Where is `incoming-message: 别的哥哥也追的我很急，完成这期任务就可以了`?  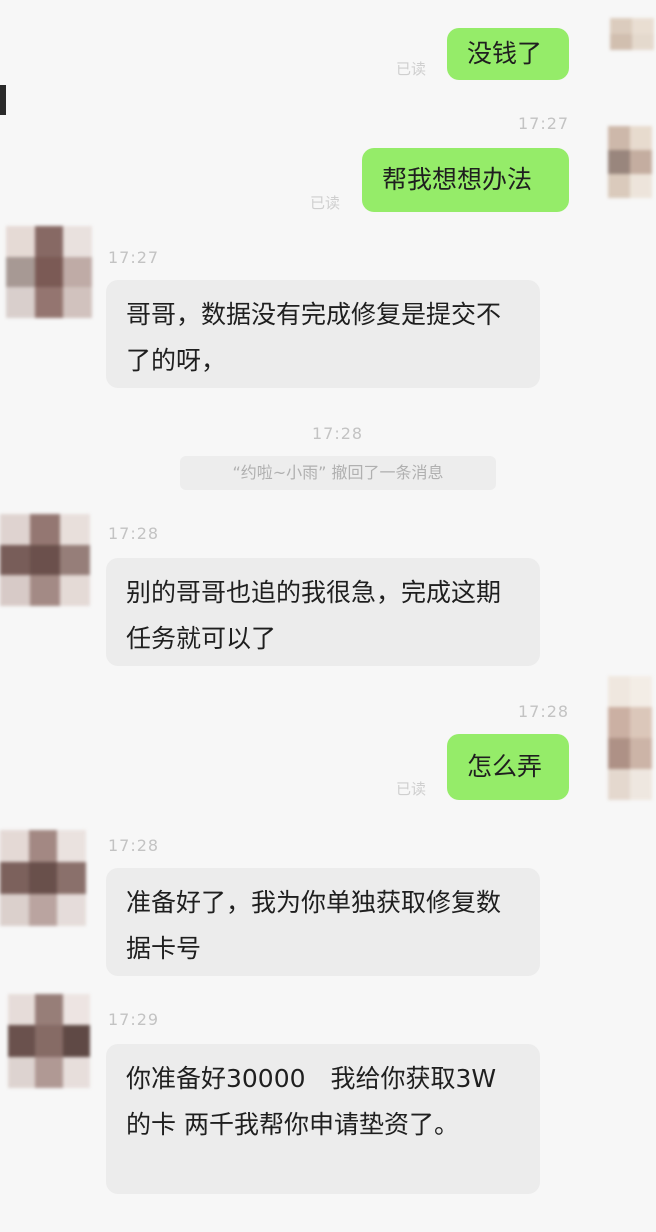
incoming-message: 别的哥哥也追的我很急，完成这期任务就可以了 is located at coordinates (323, 612).